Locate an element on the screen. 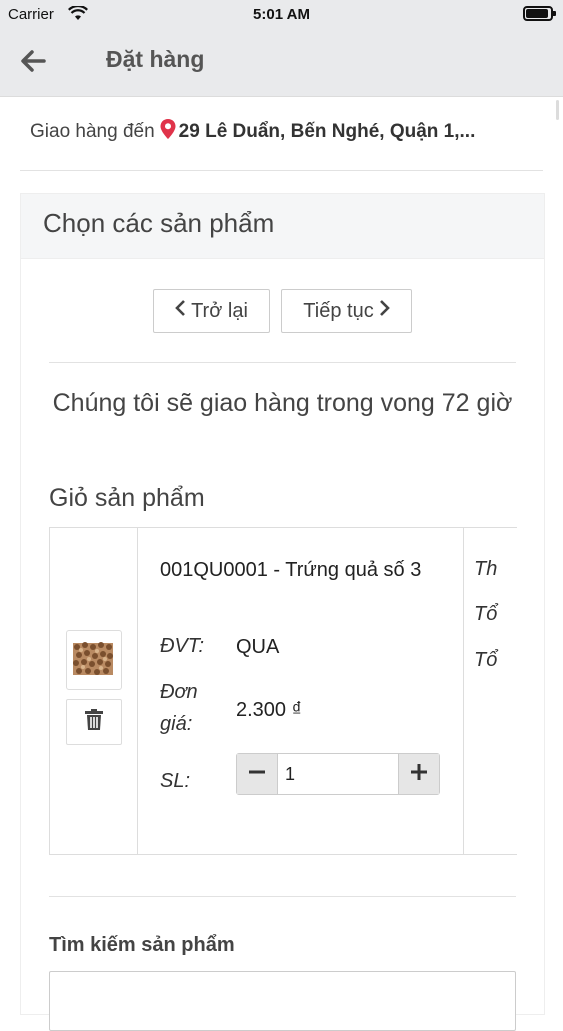 The height and width of the screenshot is (1031, 563). quantity-stepper: 1 is located at coordinates (338, 774).